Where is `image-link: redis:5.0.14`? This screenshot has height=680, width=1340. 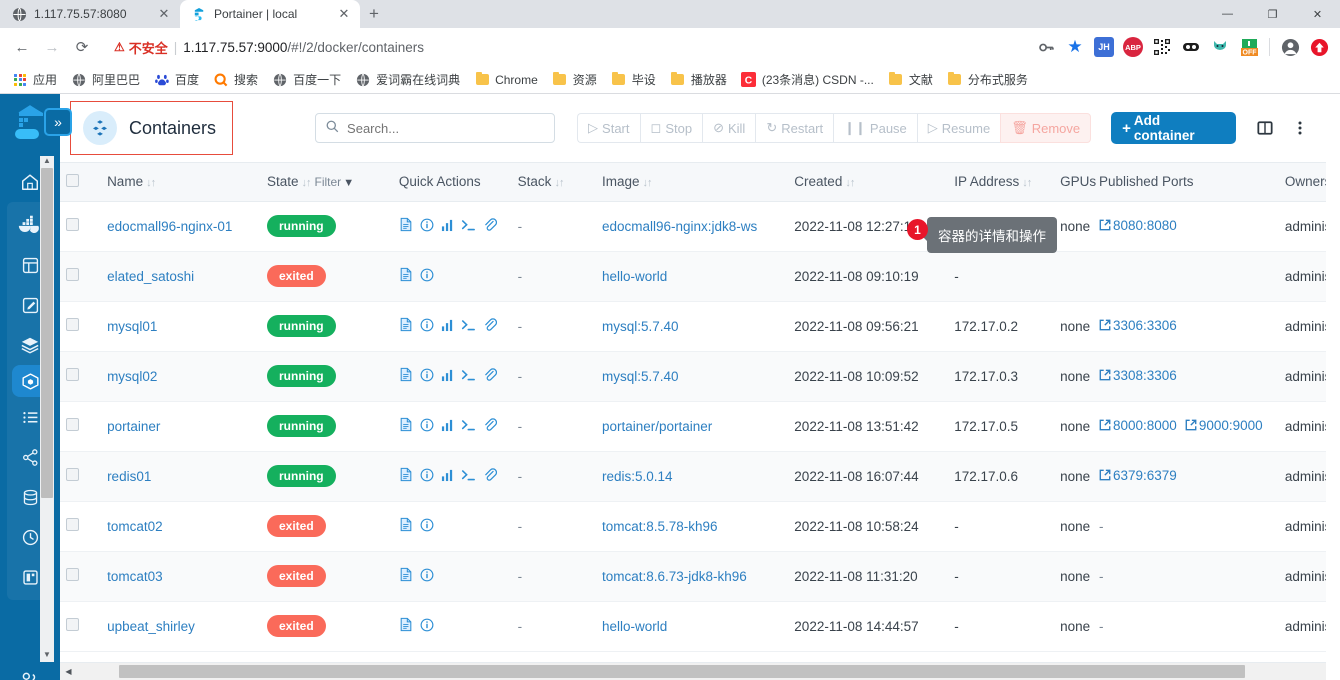 image-link: redis:5.0.14 is located at coordinates (637, 476).